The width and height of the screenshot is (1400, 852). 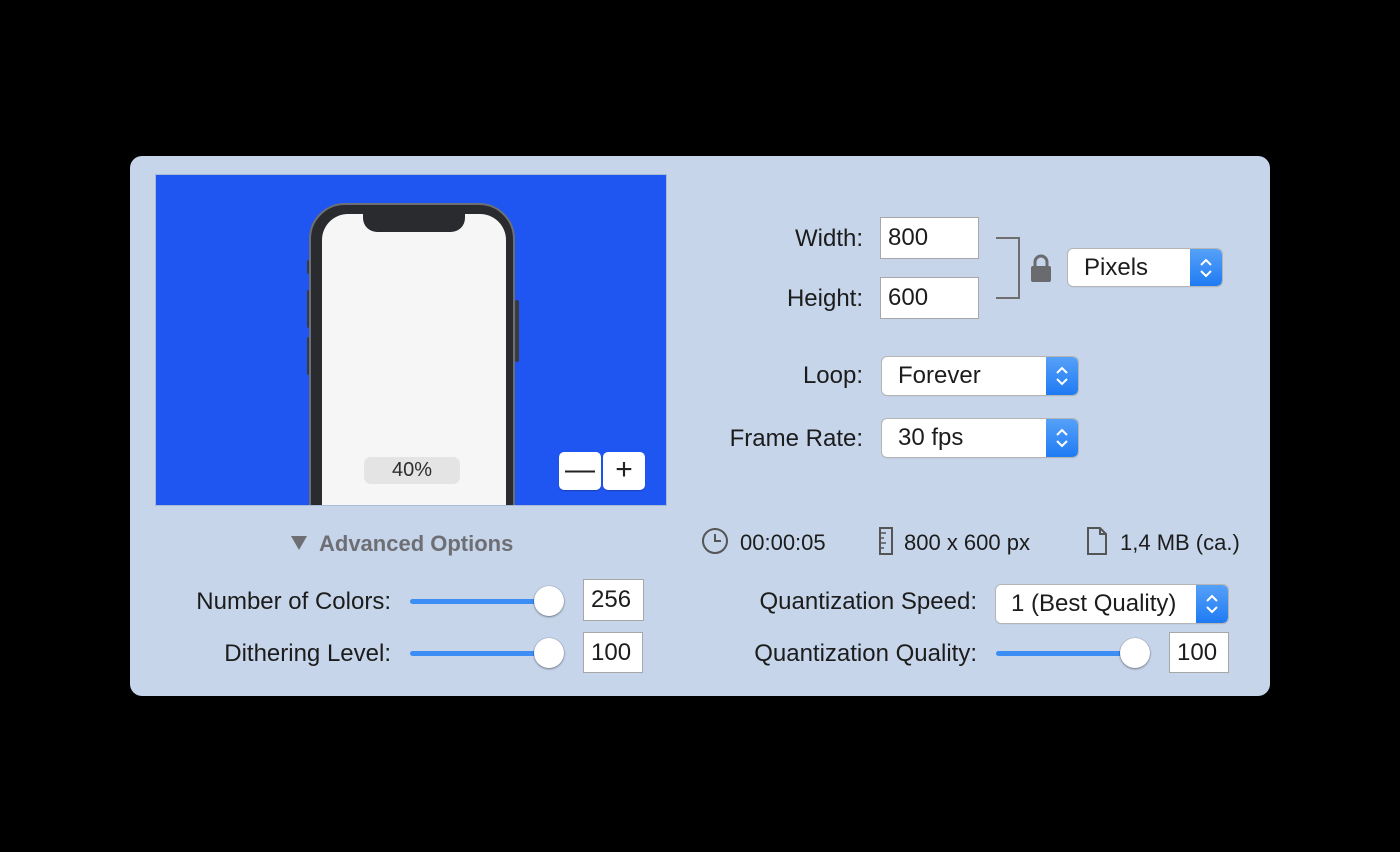 I want to click on lock-icon, so click(x=1041, y=268).